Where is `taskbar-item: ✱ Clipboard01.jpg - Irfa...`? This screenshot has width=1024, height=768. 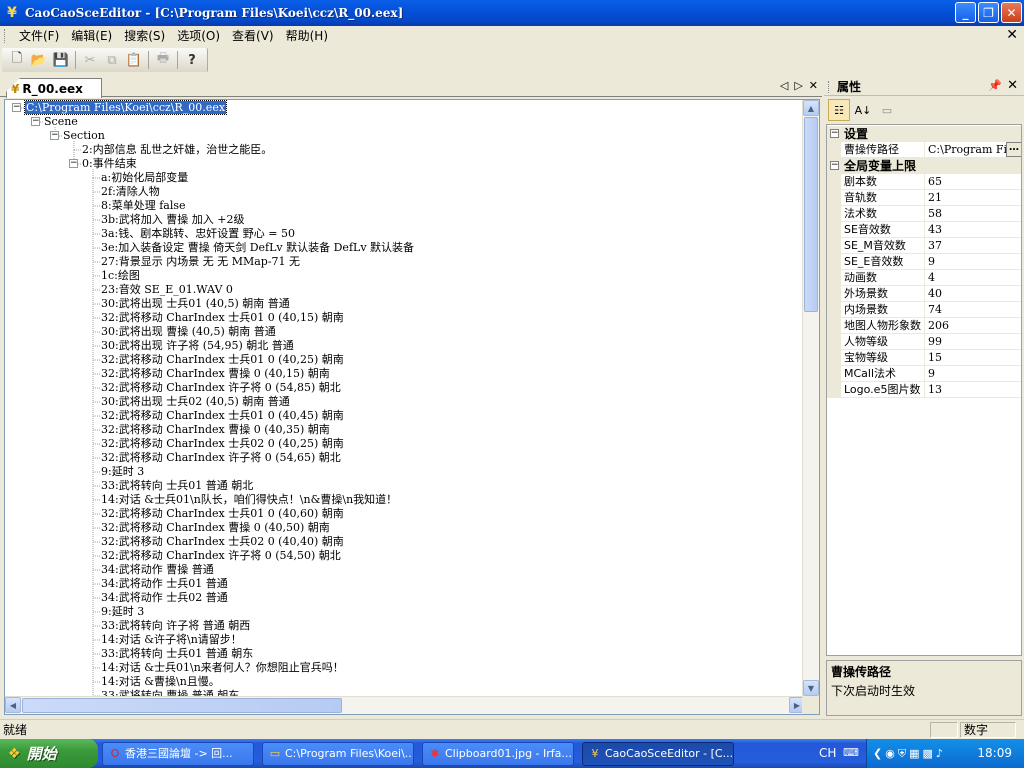
taskbar-item: ✱ Clipboard01.jpg - Irfa... is located at coordinates (498, 754).